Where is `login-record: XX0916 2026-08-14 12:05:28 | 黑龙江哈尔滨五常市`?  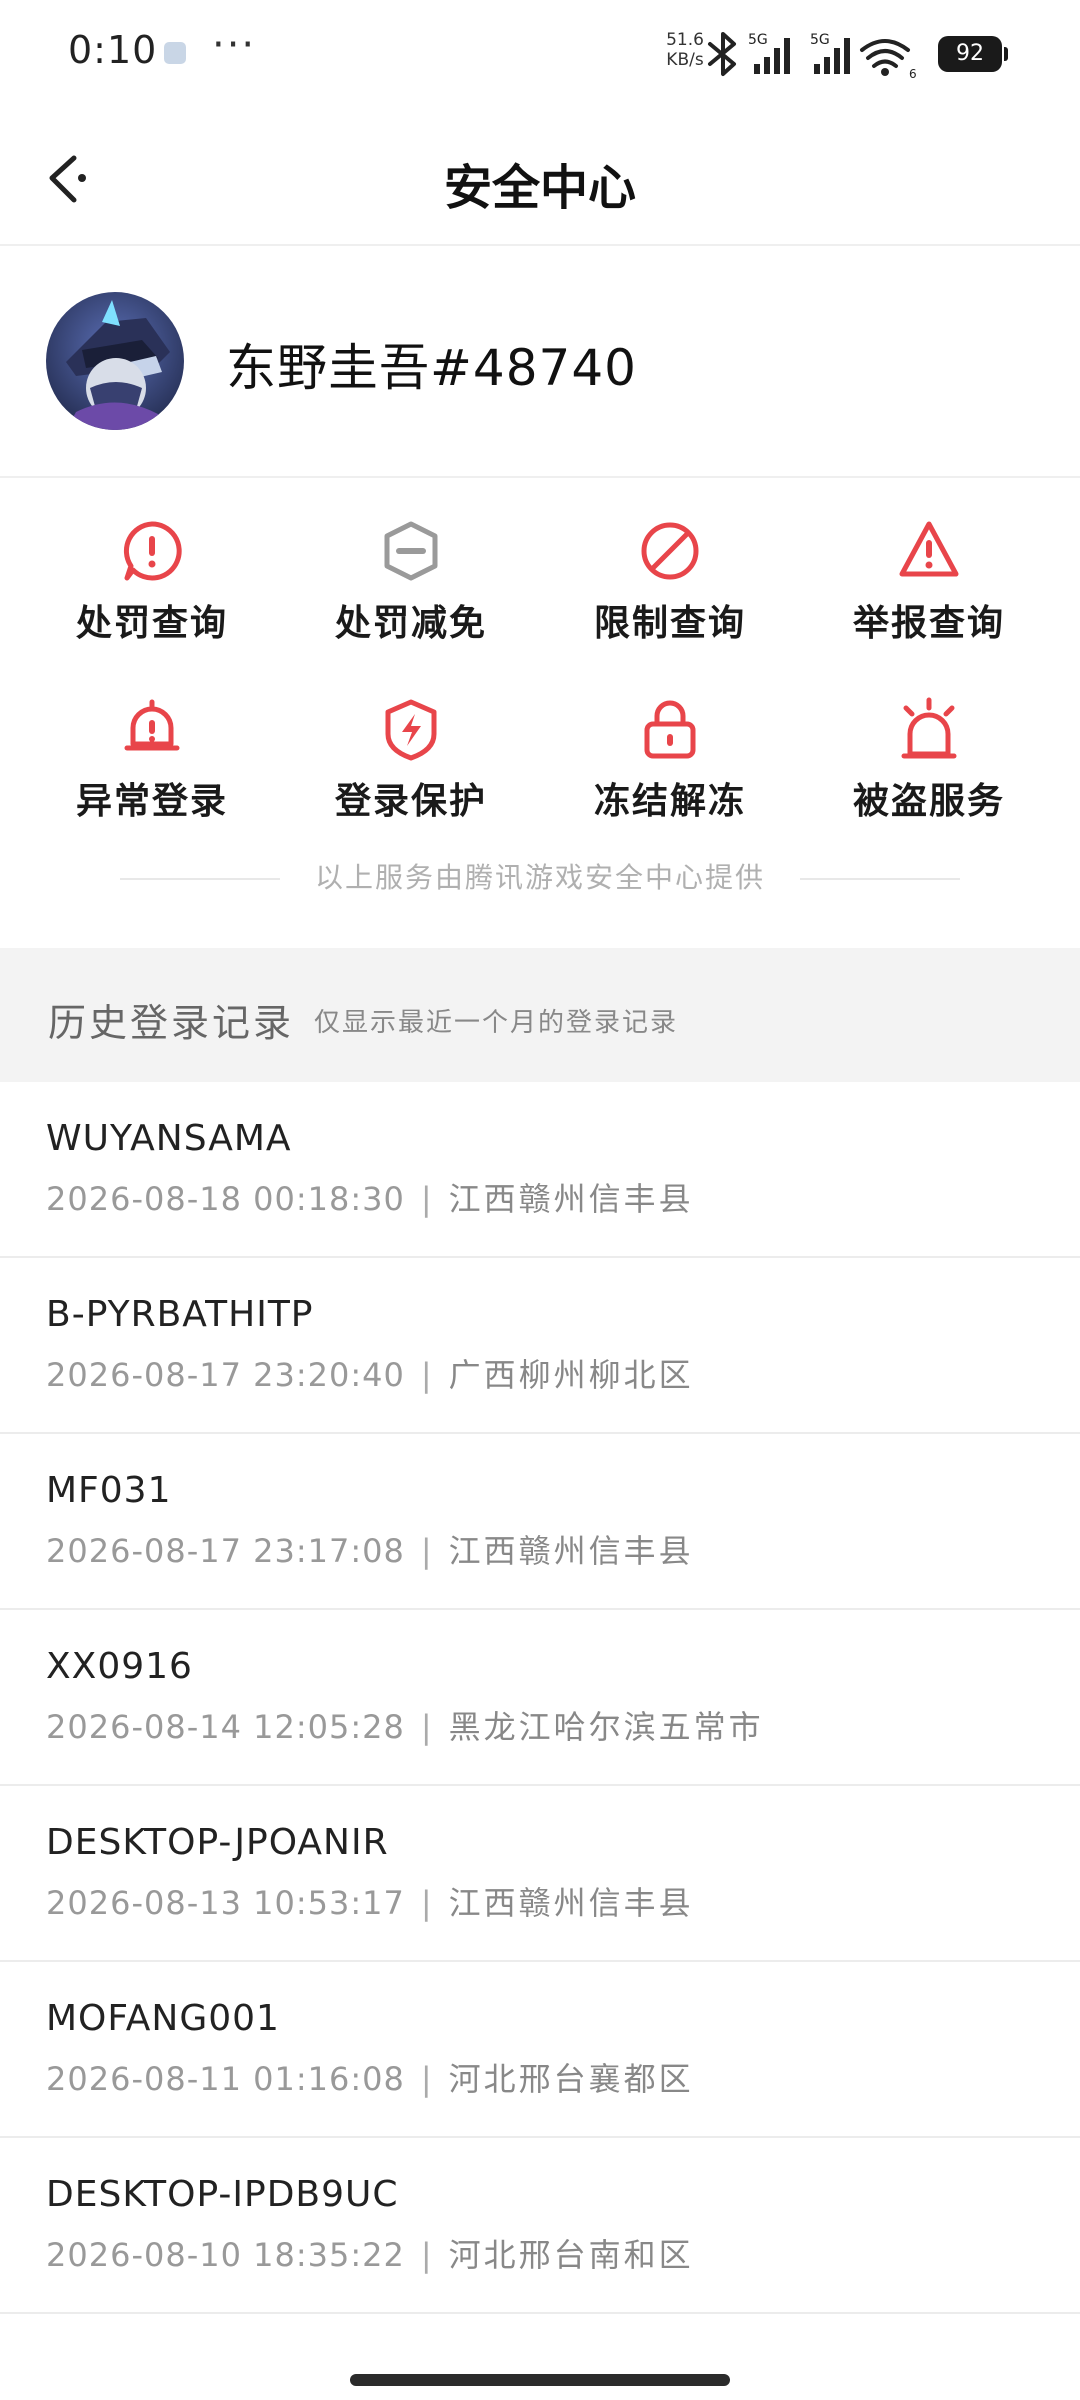 login-record: XX0916 2026-08-14 12:05:28 | 黑龙江哈尔滨五常市 is located at coordinates (540, 1698).